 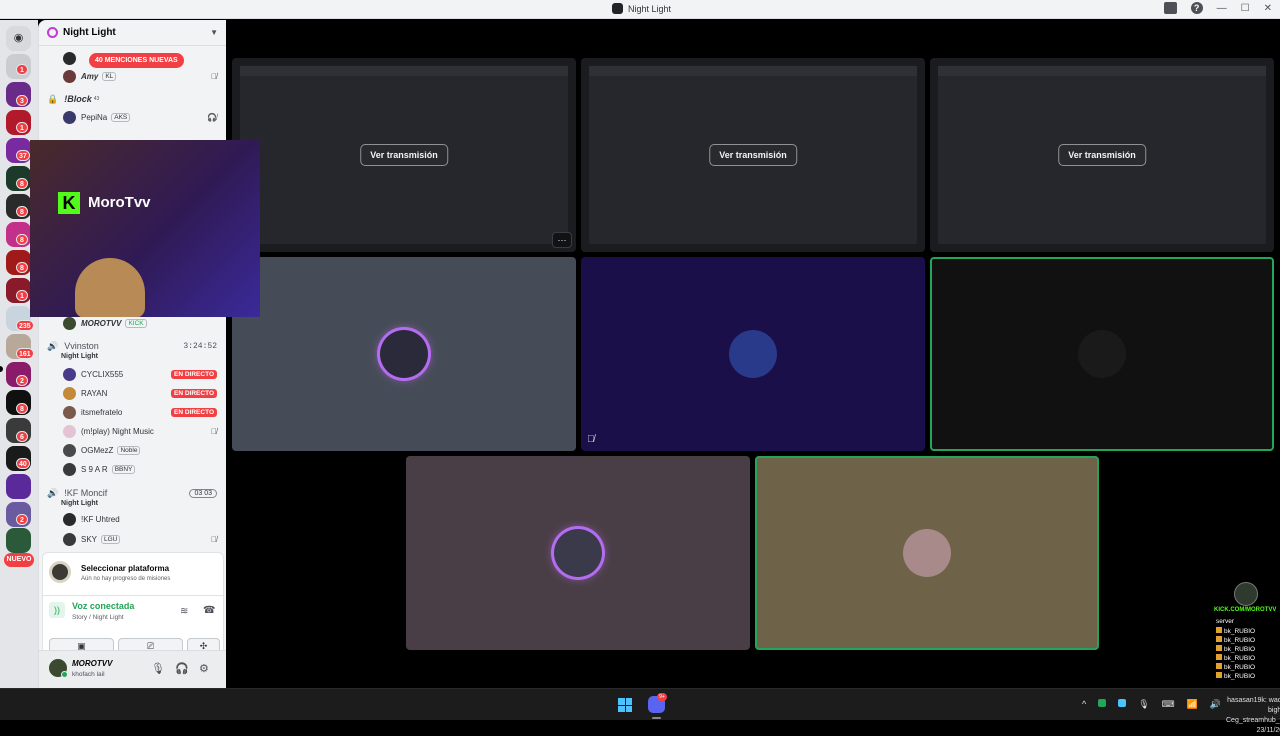 I want to click on list-item: (m!play) Night Music 🎙̸, so click(x=132, y=431).